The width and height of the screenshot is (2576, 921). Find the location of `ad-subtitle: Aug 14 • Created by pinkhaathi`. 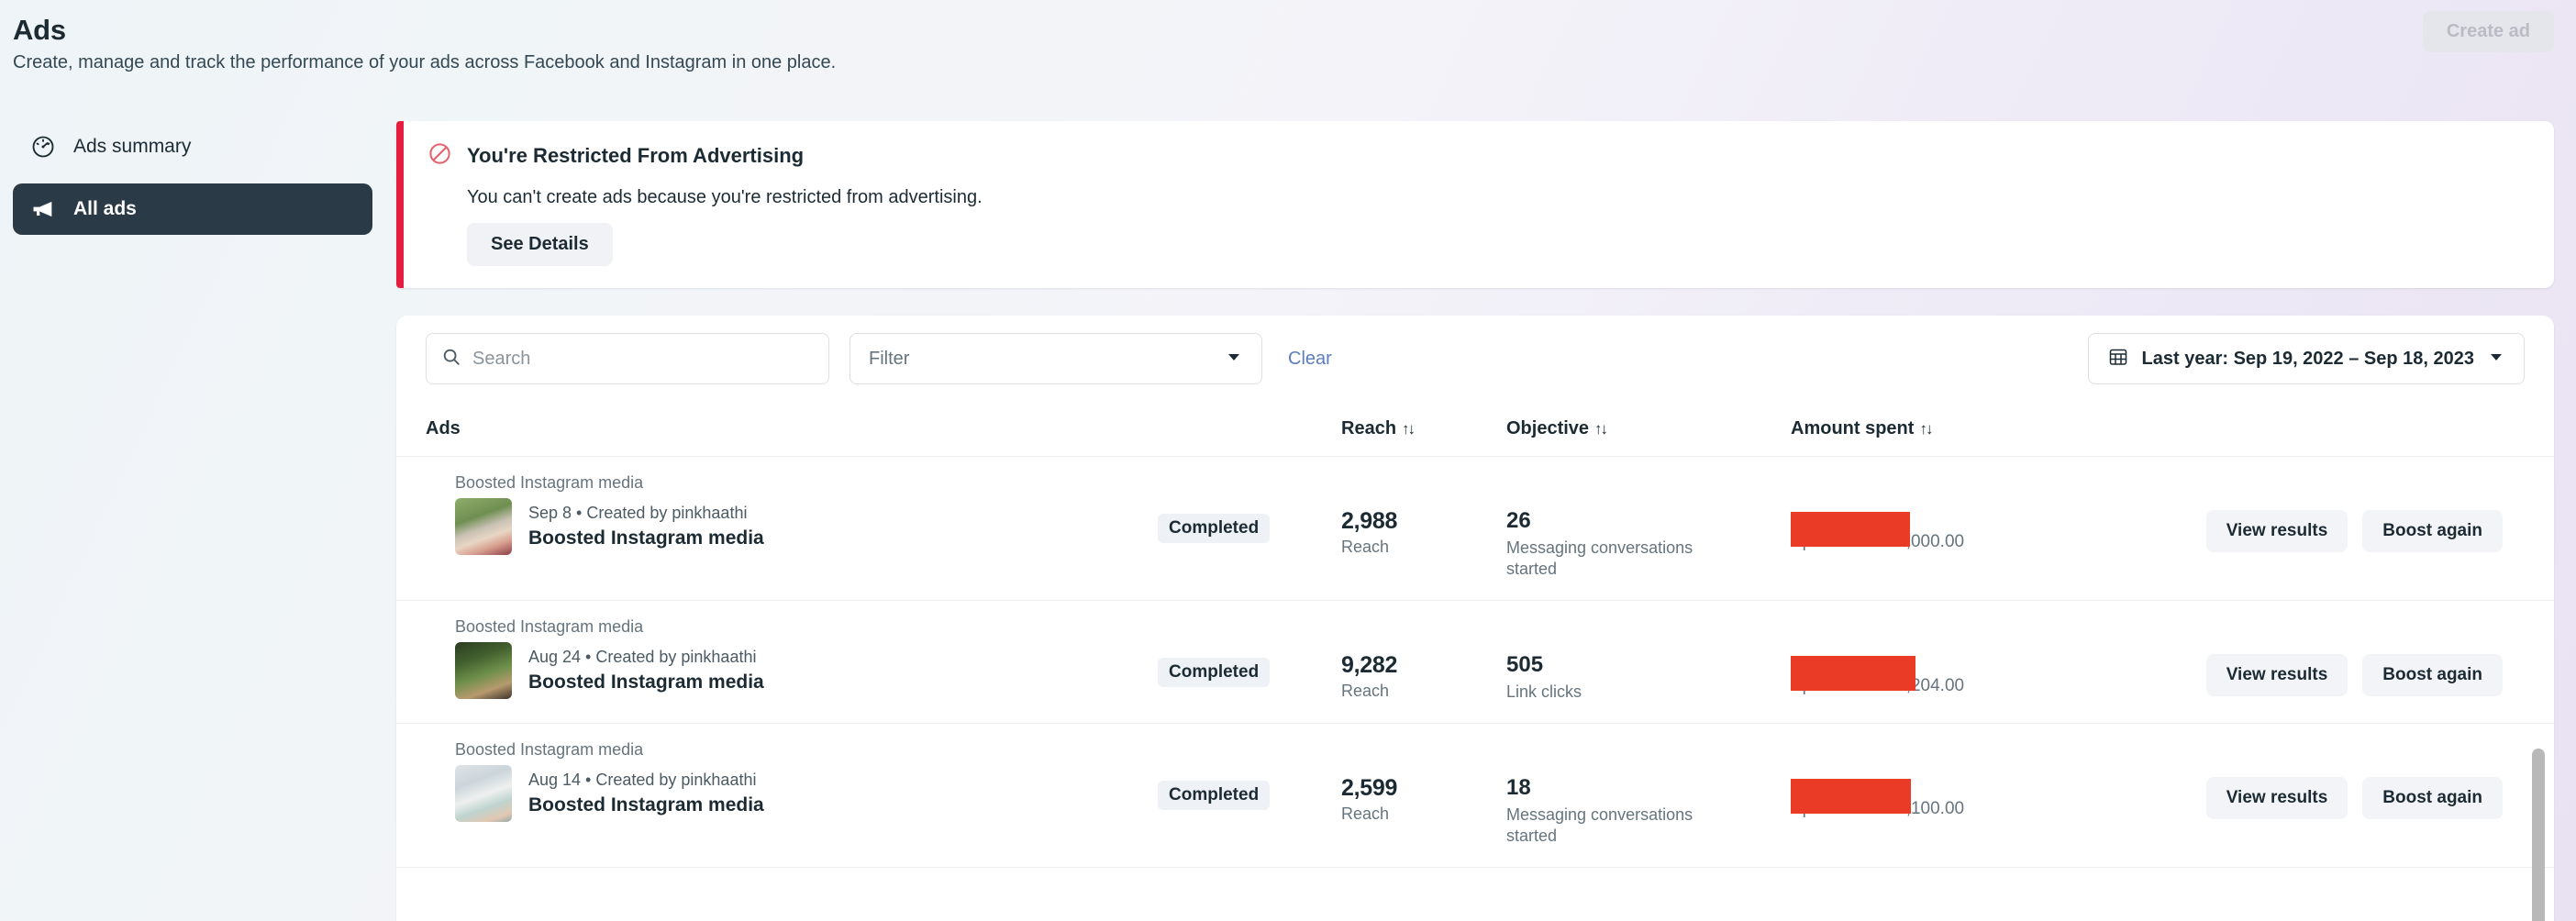

ad-subtitle: Aug 14 • Created by pinkhaathi is located at coordinates (642, 780).